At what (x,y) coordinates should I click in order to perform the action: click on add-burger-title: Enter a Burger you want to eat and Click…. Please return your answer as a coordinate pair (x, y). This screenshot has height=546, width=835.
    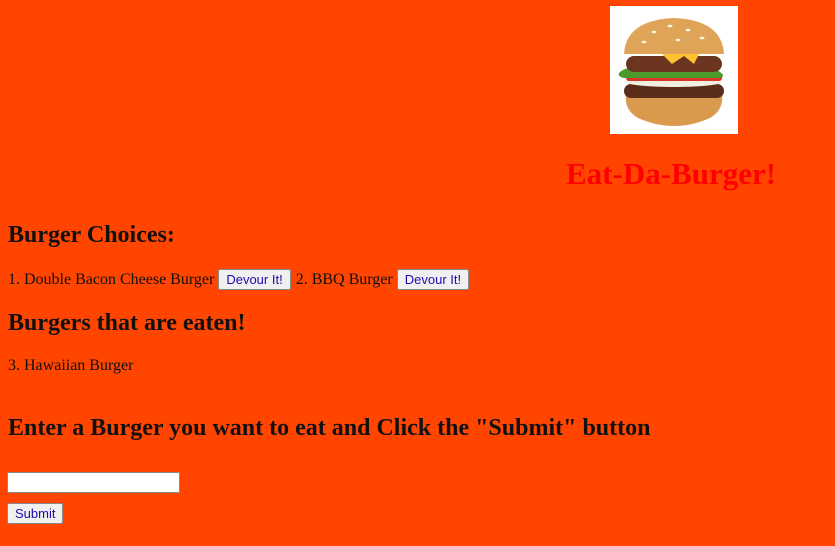
    Looking at the image, I should click on (329, 428).